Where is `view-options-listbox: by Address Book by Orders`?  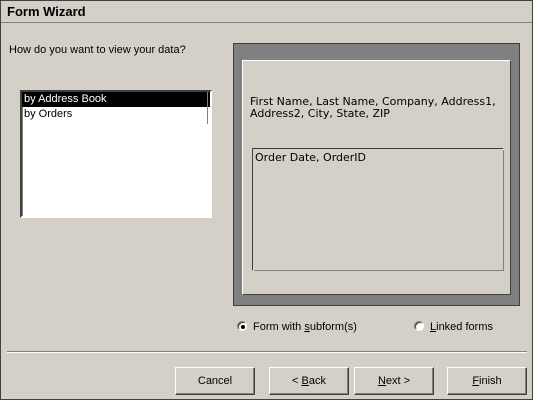
view-options-listbox: by Address Book by Orders is located at coordinates (116, 154).